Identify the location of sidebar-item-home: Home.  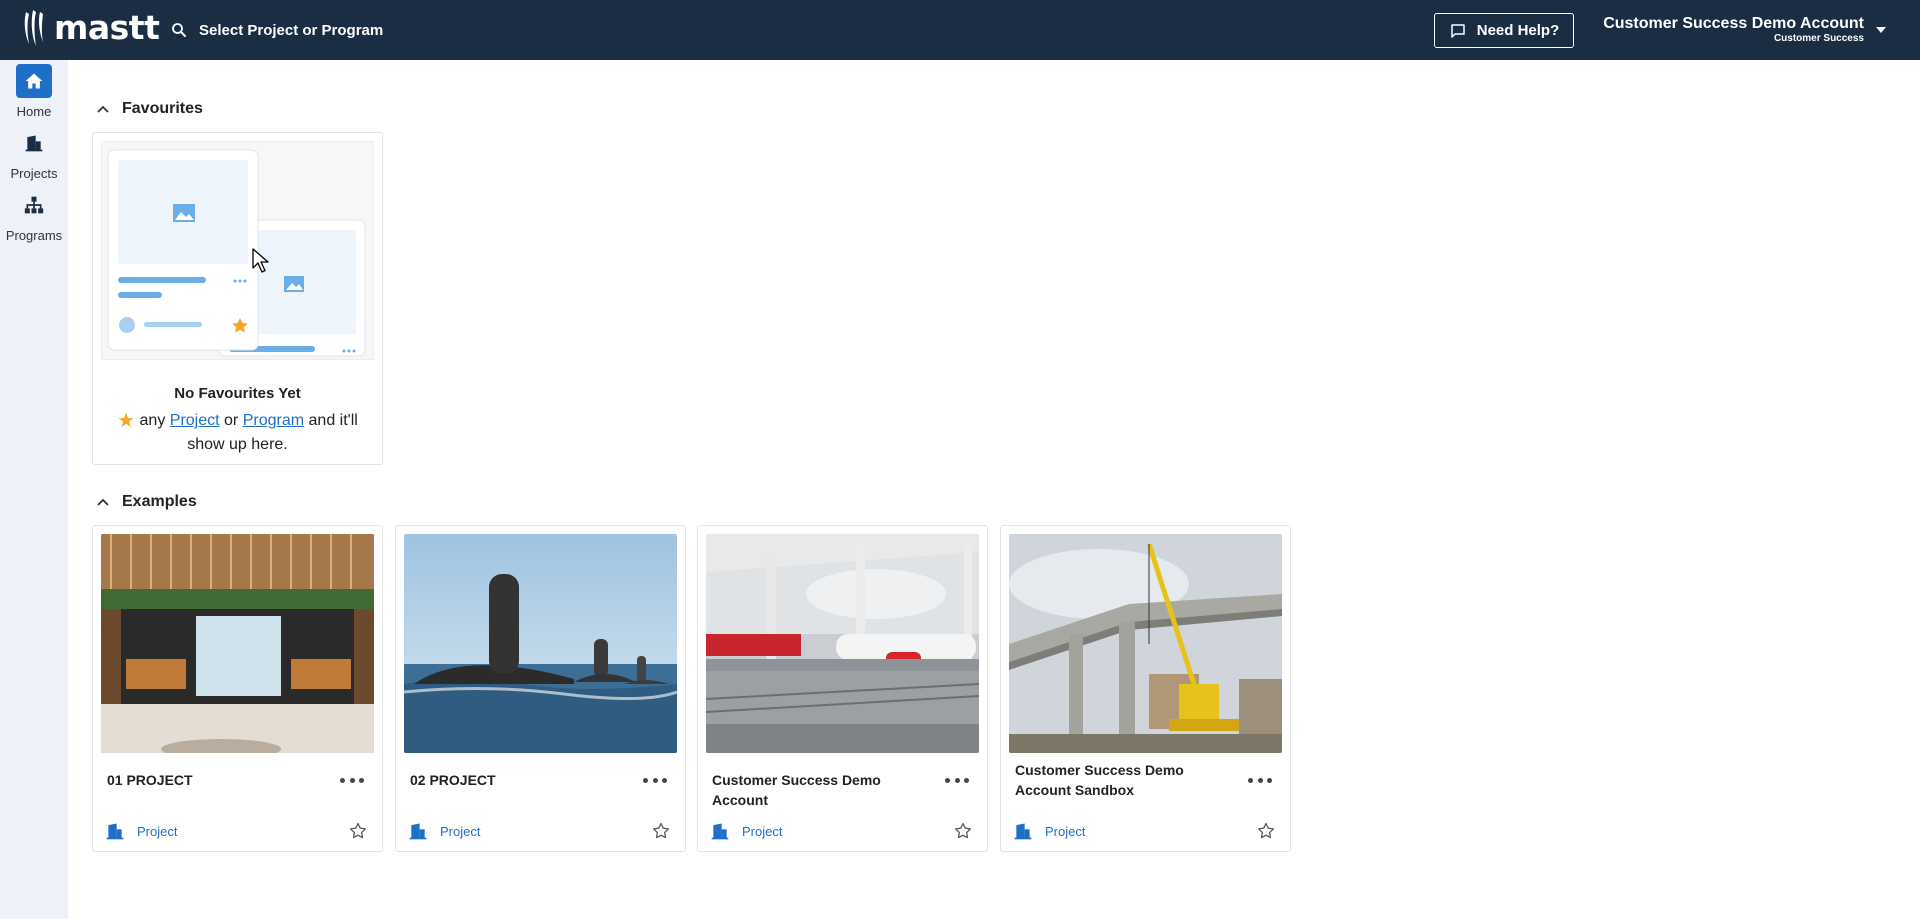
(34, 91).